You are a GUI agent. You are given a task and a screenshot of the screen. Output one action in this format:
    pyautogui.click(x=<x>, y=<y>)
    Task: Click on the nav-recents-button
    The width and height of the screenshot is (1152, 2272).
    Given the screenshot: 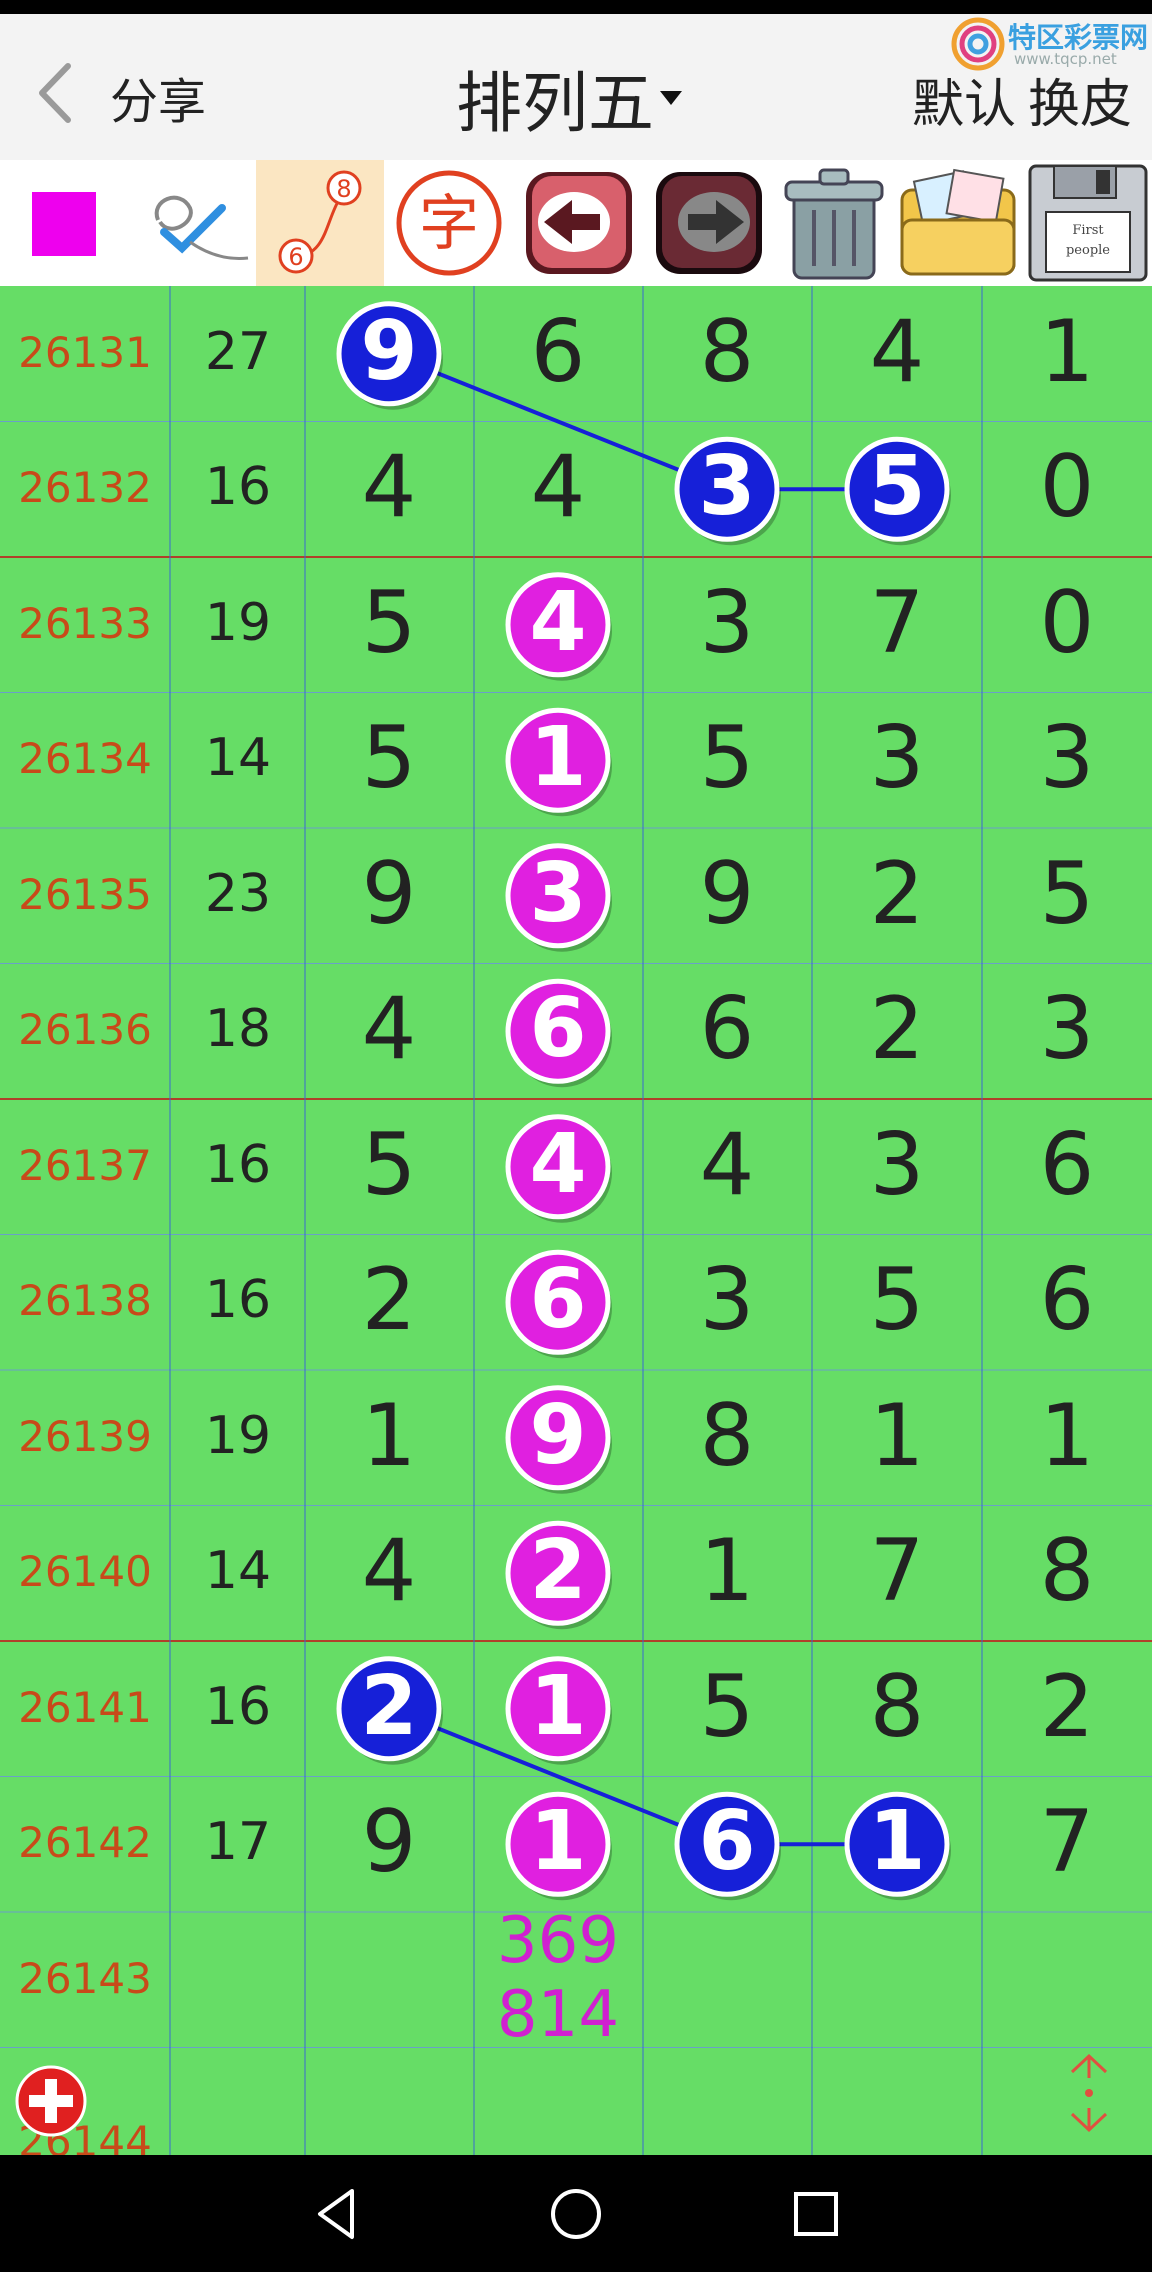 What is the action you would take?
    pyautogui.click(x=816, y=2214)
    